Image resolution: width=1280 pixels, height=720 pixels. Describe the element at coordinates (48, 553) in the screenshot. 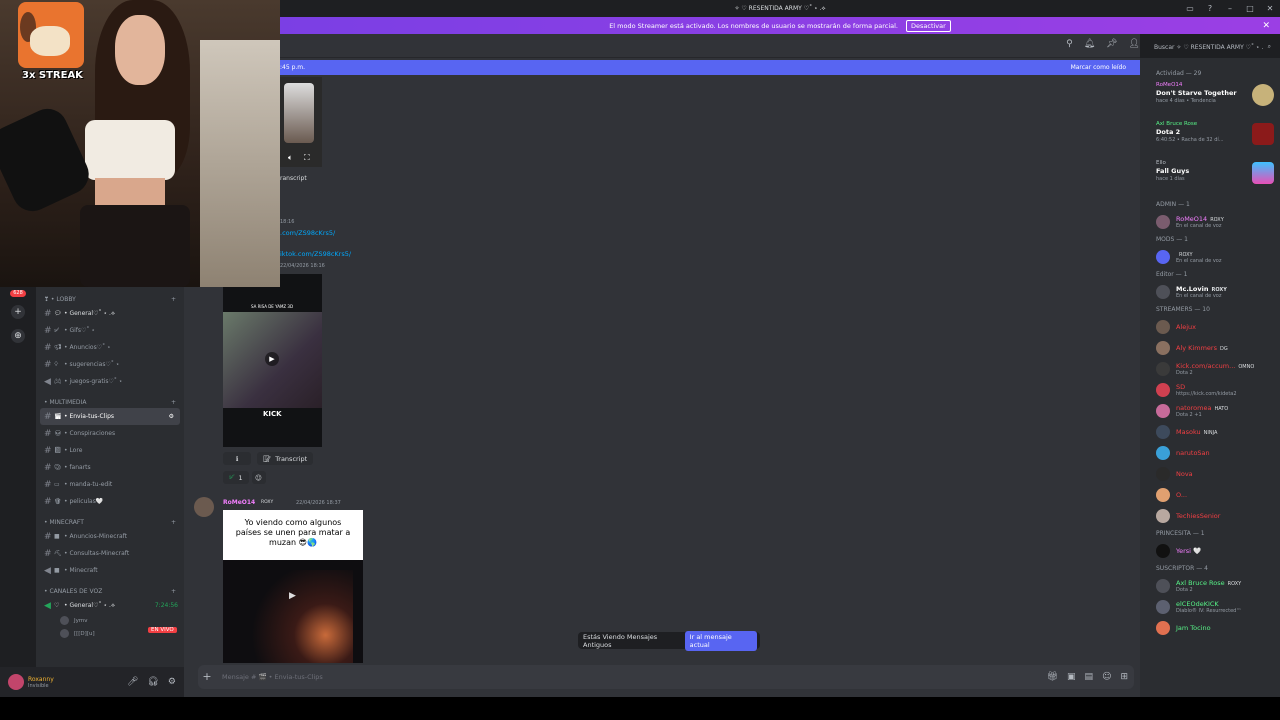

I see `hash-icon: #` at that location.